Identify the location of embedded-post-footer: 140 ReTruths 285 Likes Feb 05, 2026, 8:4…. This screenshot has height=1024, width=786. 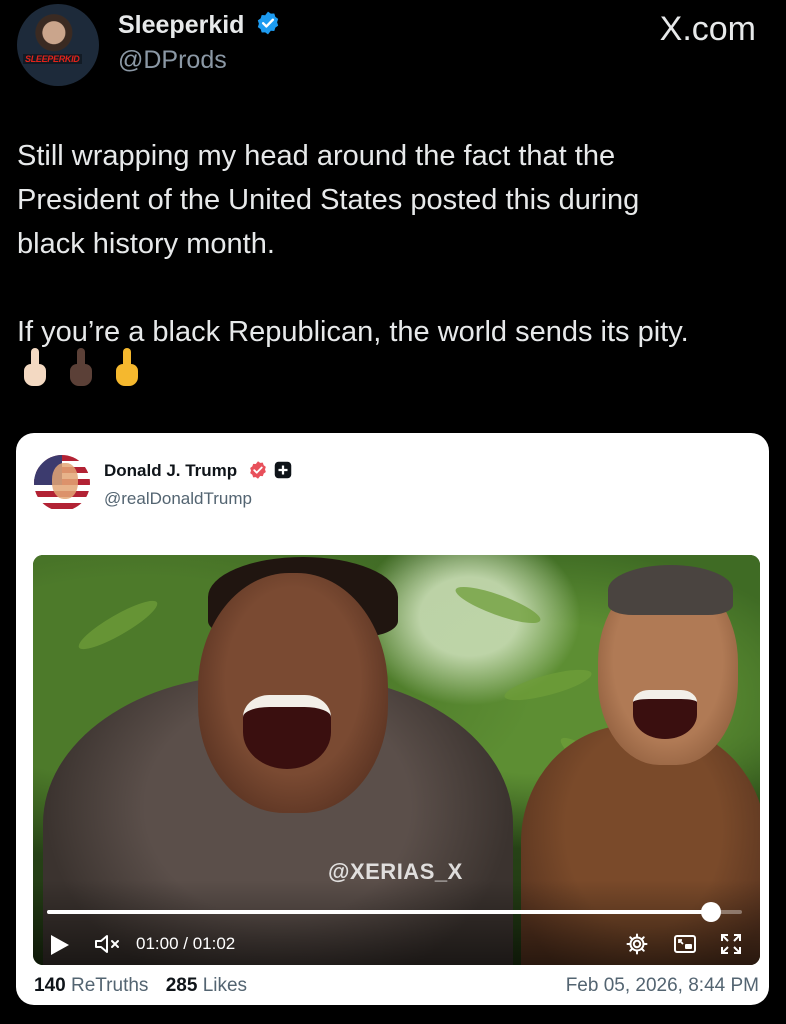
(401, 986).